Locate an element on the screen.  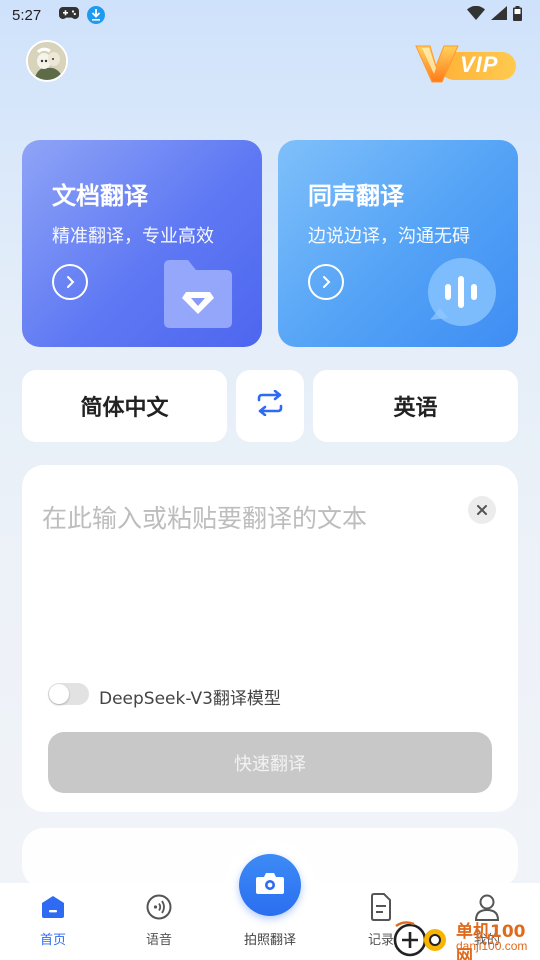
watermark-url: danji100.com is located at coordinates (492, 946).